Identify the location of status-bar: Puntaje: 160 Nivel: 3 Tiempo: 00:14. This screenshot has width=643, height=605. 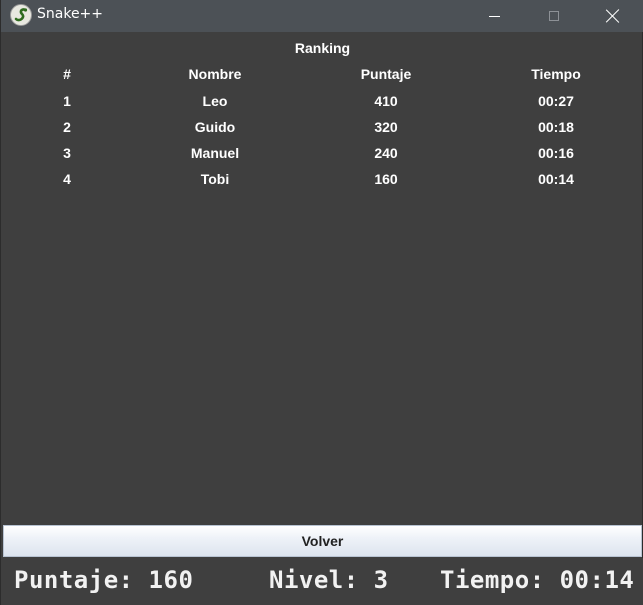
(322, 581).